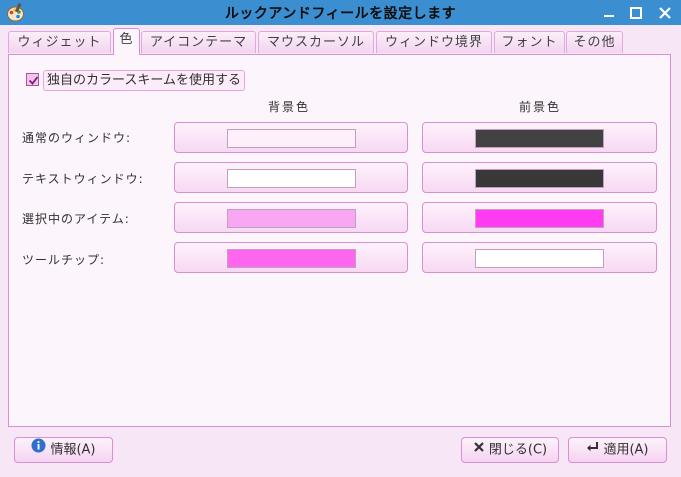 The height and width of the screenshot is (477, 681). What do you see at coordinates (665, 13) in the screenshot?
I see `close-icon` at bounding box center [665, 13].